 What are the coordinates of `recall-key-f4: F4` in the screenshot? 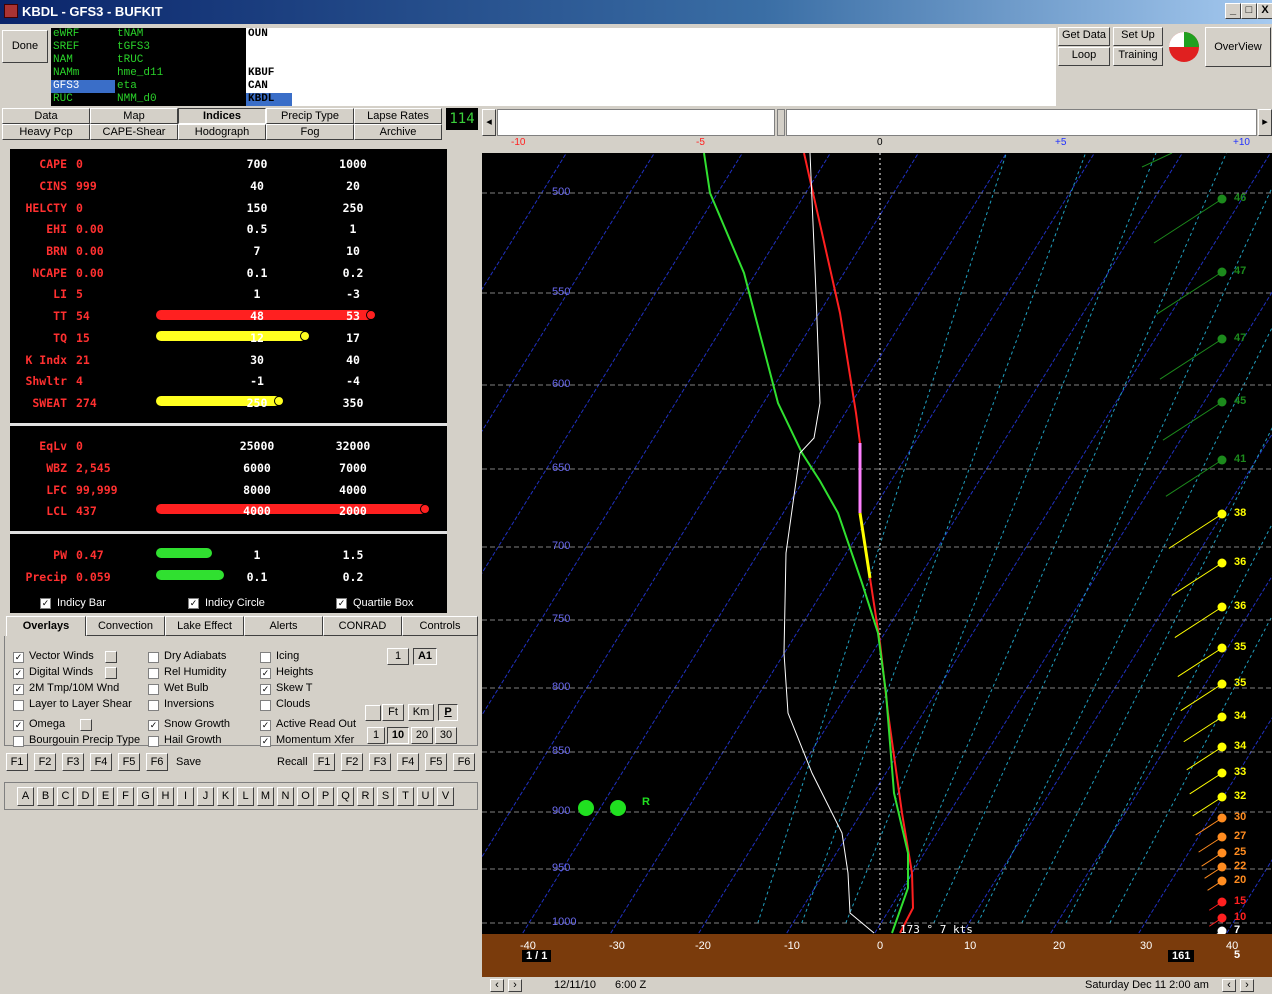 It's located at (408, 762).